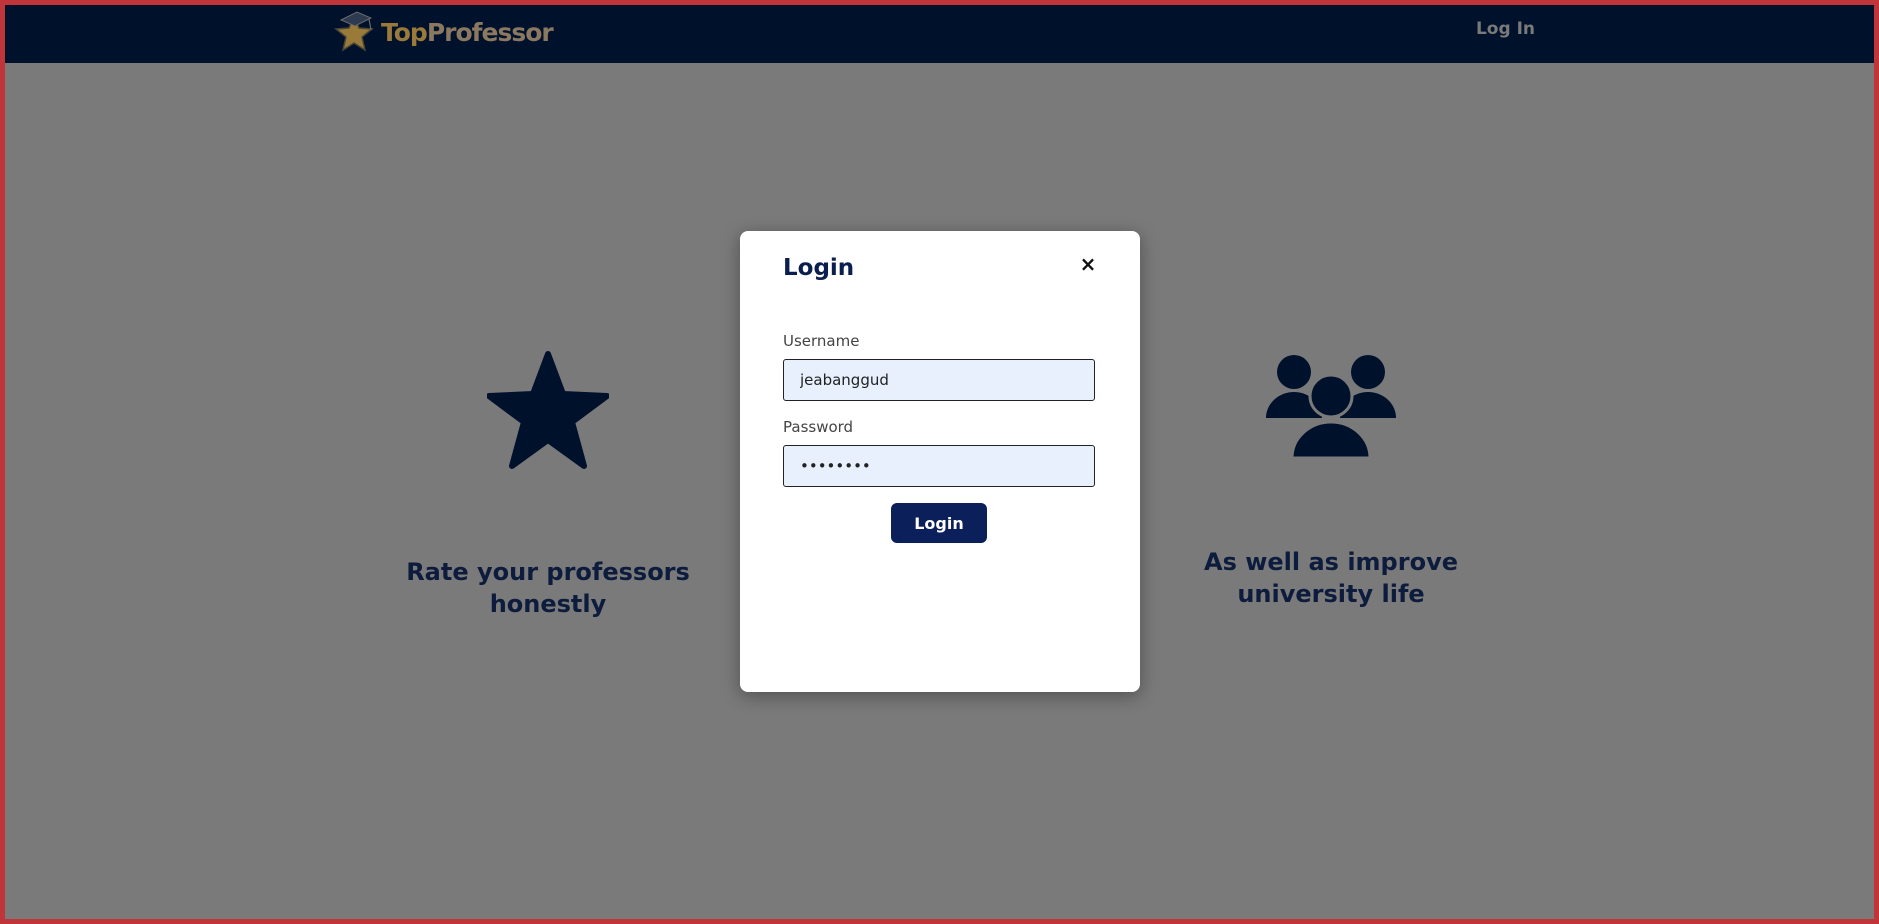 Image resolution: width=1879 pixels, height=924 pixels. I want to click on login-modal: Login × Username Password Login, so click(940, 461).